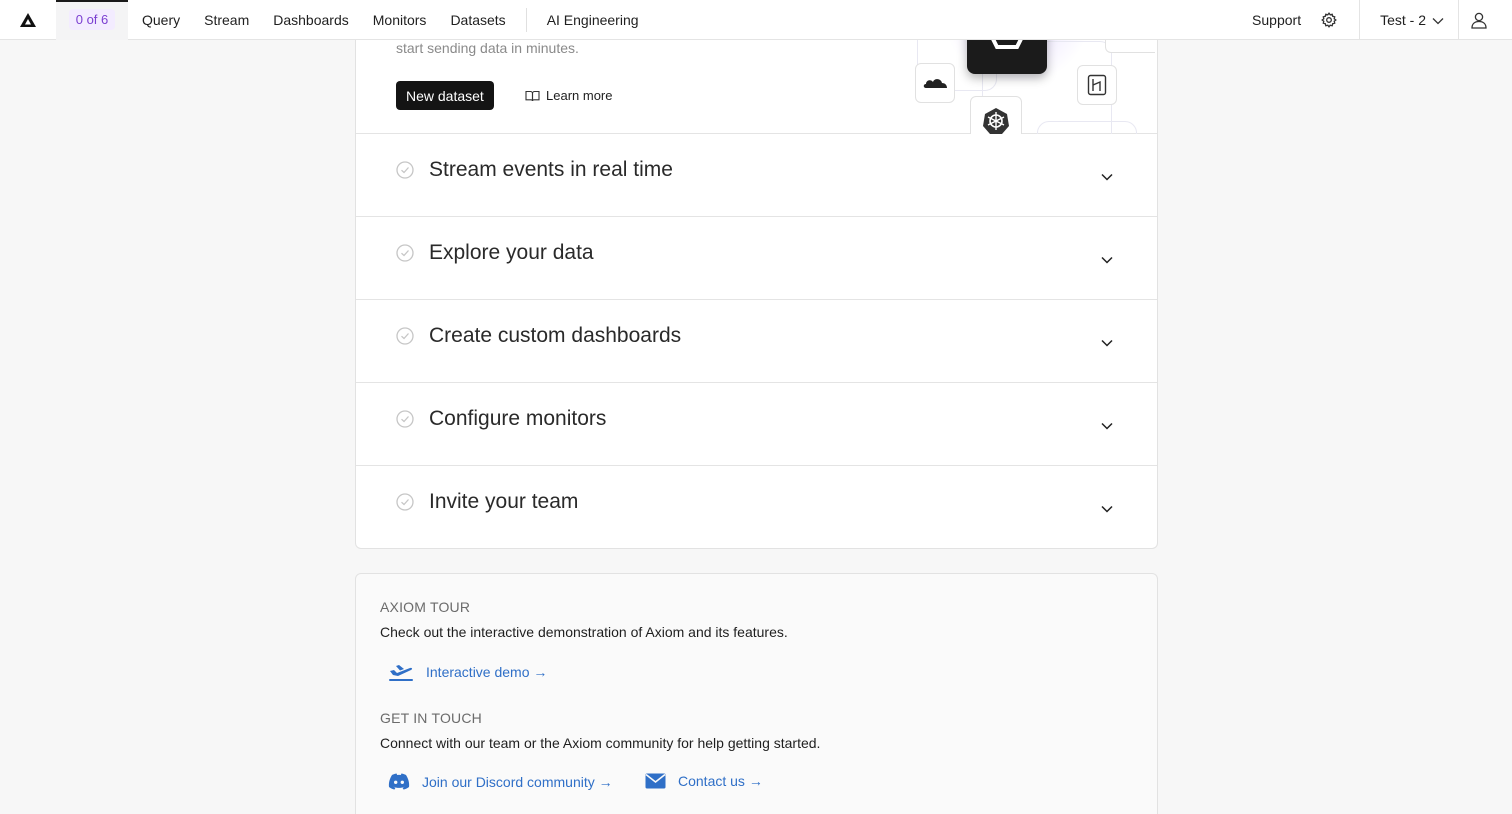 Image resolution: width=1512 pixels, height=814 pixels. I want to click on step-explore-data: Explore your data, so click(756, 258).